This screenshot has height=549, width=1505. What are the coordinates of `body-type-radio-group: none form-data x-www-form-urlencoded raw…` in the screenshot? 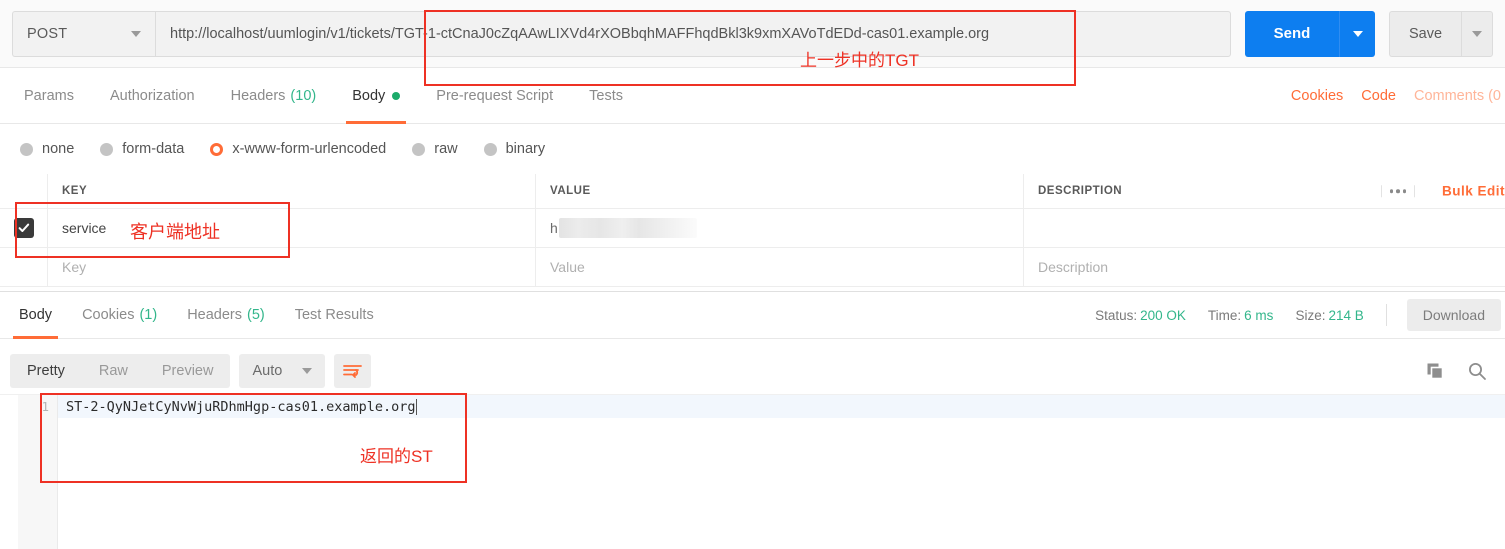 It's located at (752, 149).